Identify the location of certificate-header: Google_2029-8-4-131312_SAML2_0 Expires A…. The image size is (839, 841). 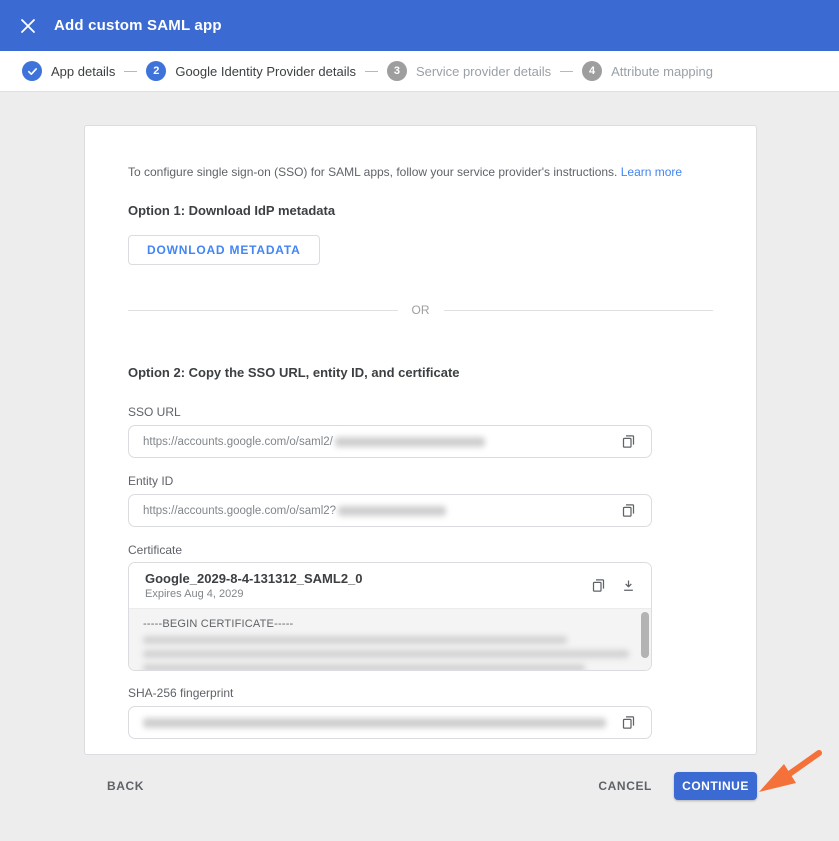
(390, 586).